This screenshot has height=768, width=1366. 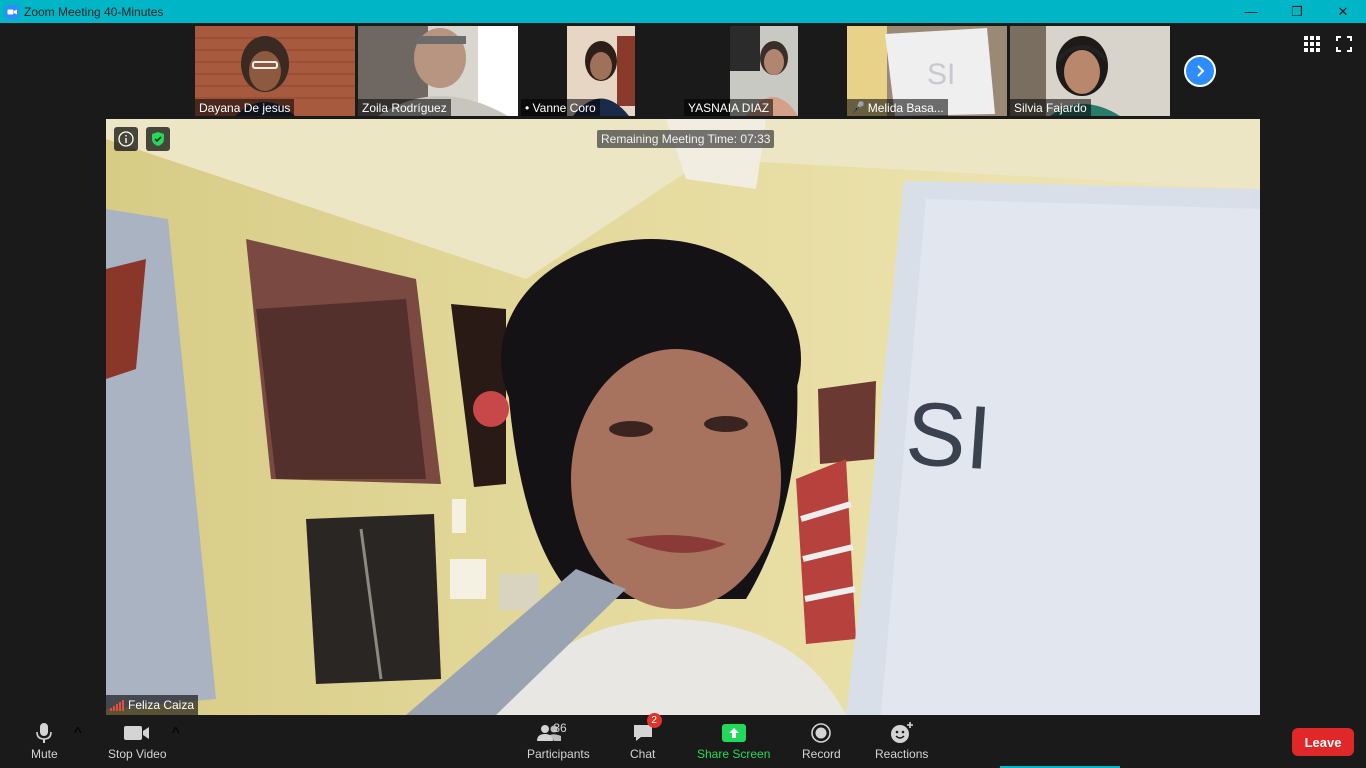 I want to click on participant-tile: Zoila Rodríguez, so click(x=438, y=71).